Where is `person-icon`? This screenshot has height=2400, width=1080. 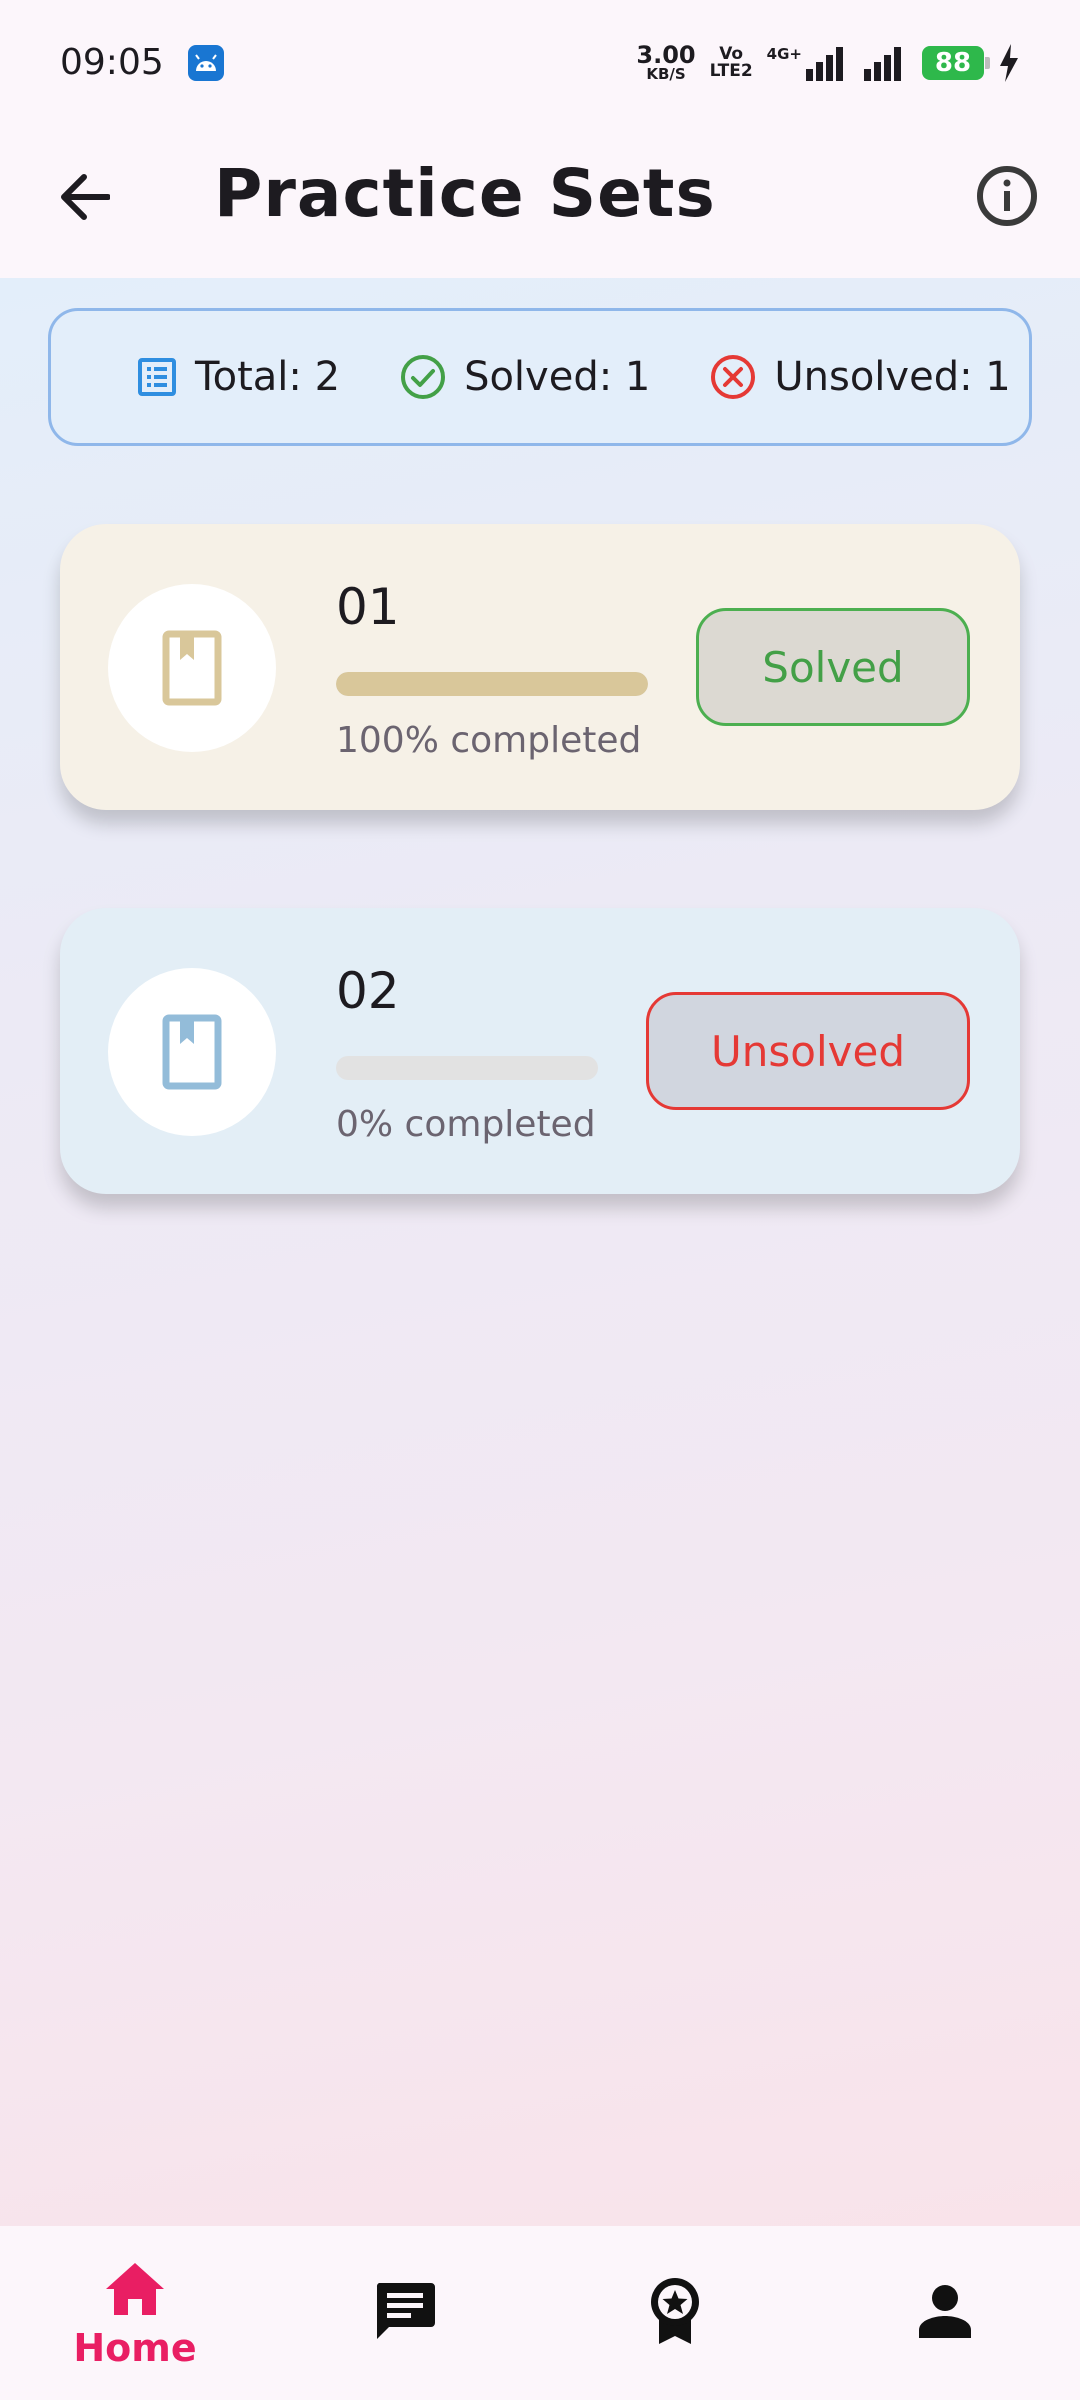 person-icon is located at coordinates (945, 2311).